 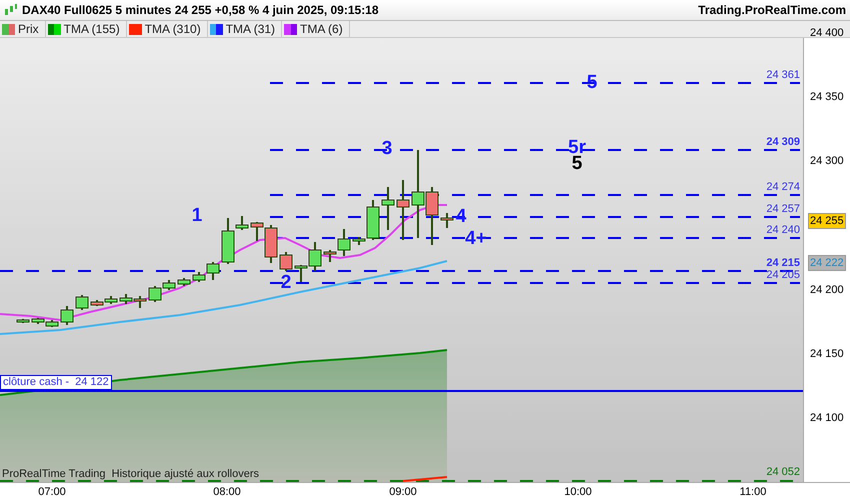 I want to click on wave-label: 1, so click(x=197, y=216).